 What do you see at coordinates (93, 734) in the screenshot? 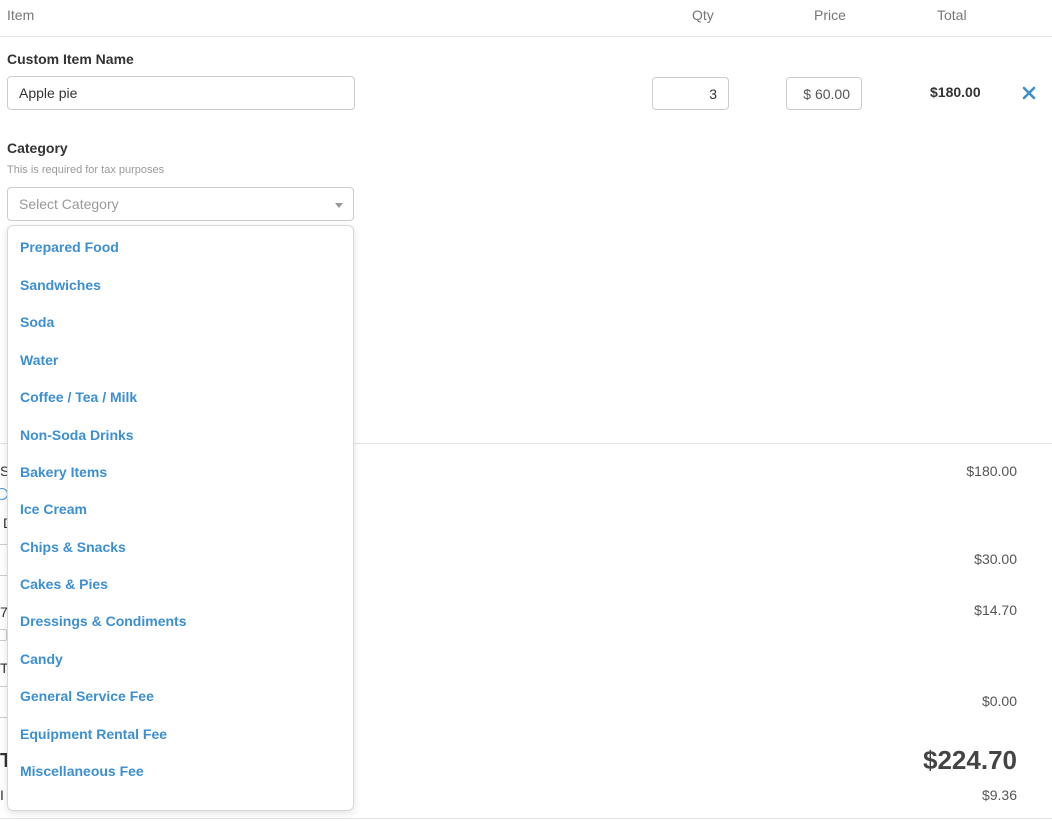
I see `category-option-equipment-rental-fee: Equipment Rental Fee` at bounding box center [93, 734].